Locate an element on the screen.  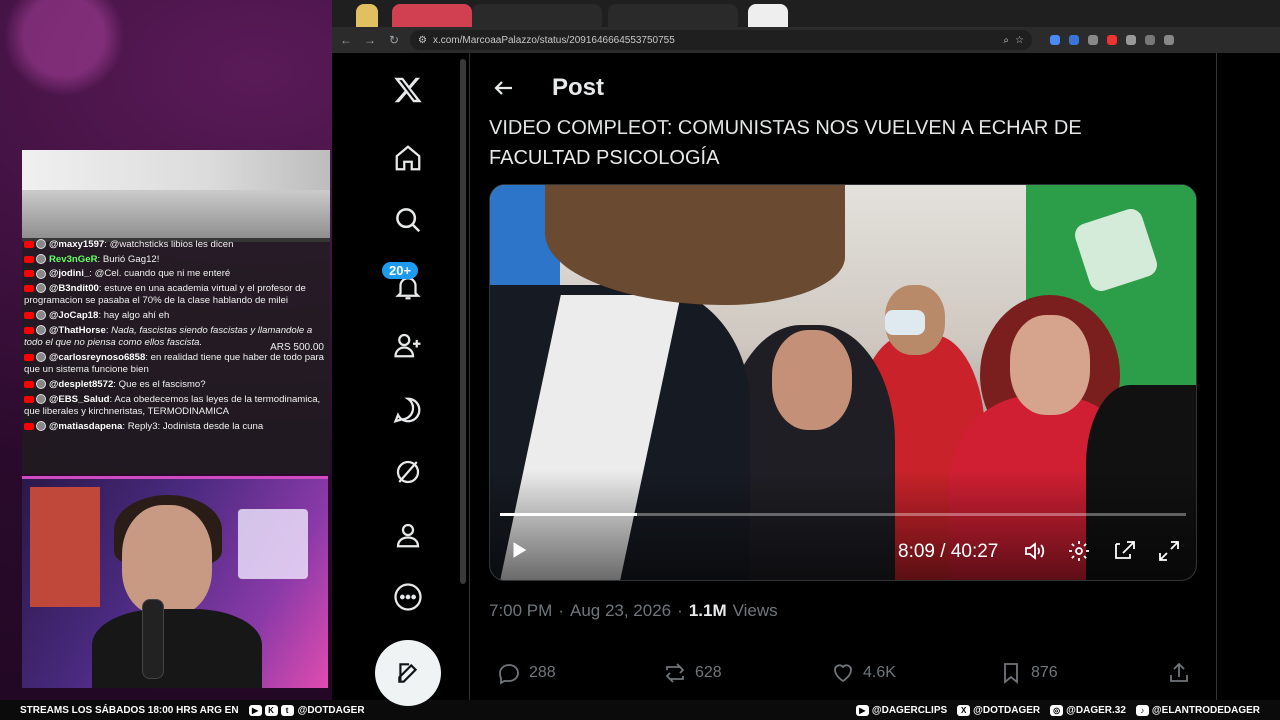
reply-count: 288 is located at coordinates (542, 672).